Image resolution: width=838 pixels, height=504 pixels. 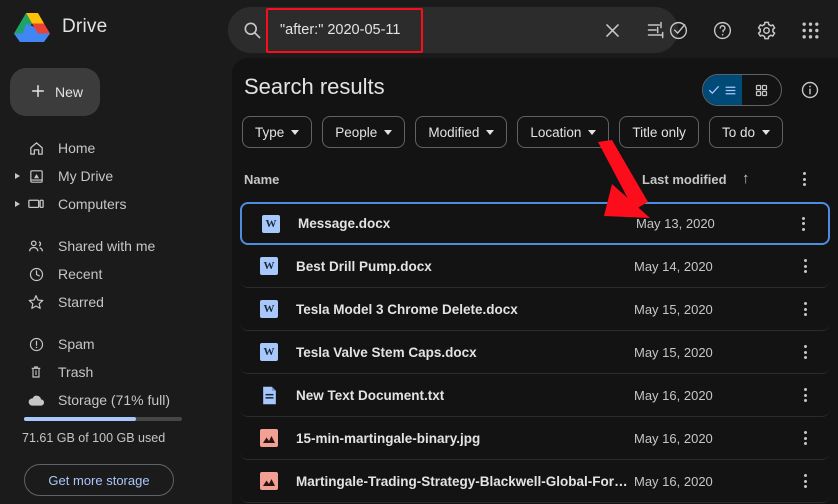 What do you see at coordinates (810, 92) in the screenshot?
I see `info-icon` at bounding box center [810, 92].